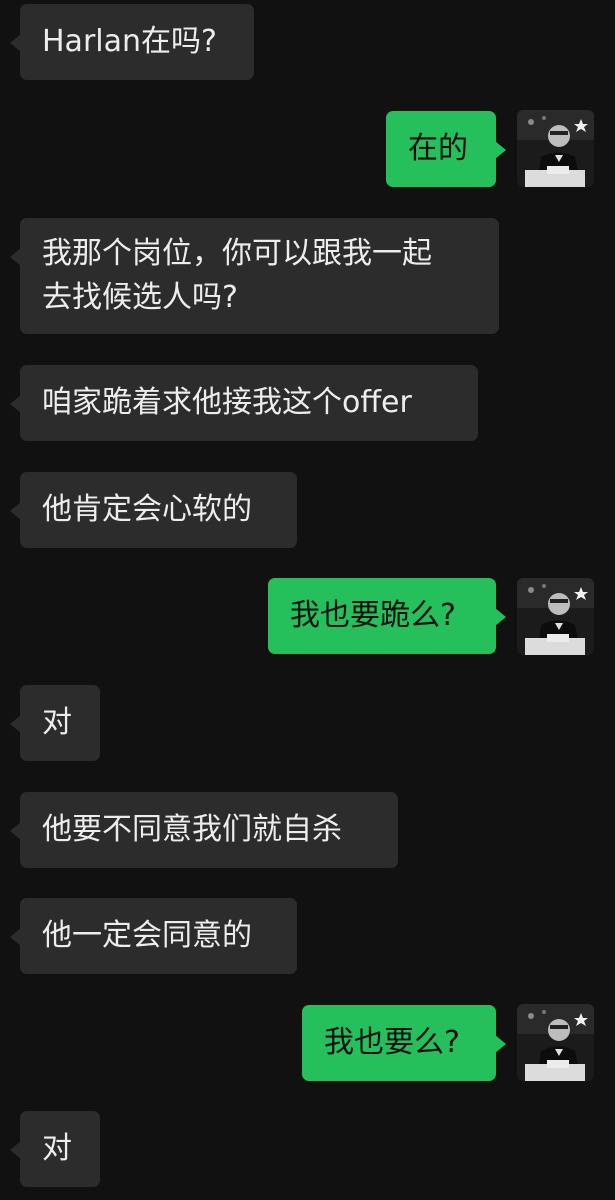 This screenshot has height=1200, width=615. Describe the element at coordinates (404, 1043) in the screenshot. I see `message-bubble: 我也要么?` at that location.